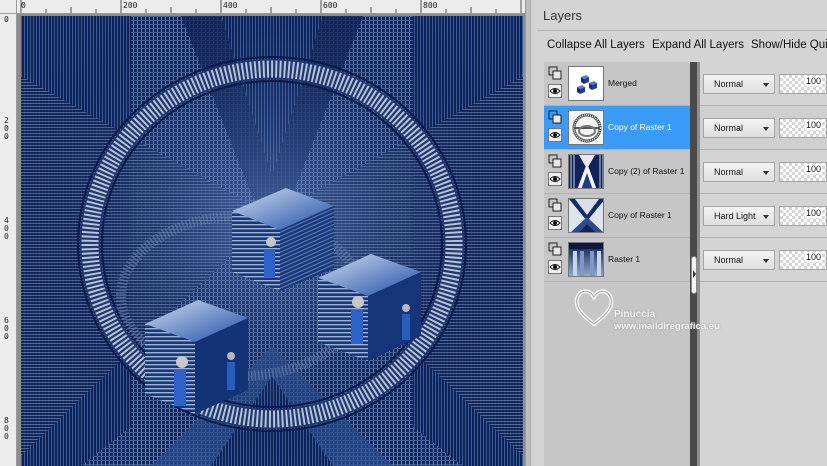  What do you see at coordinates (694, 274) in the screenshot?
I see `splitter-arrow-icon` at bounding box center [694, 274].